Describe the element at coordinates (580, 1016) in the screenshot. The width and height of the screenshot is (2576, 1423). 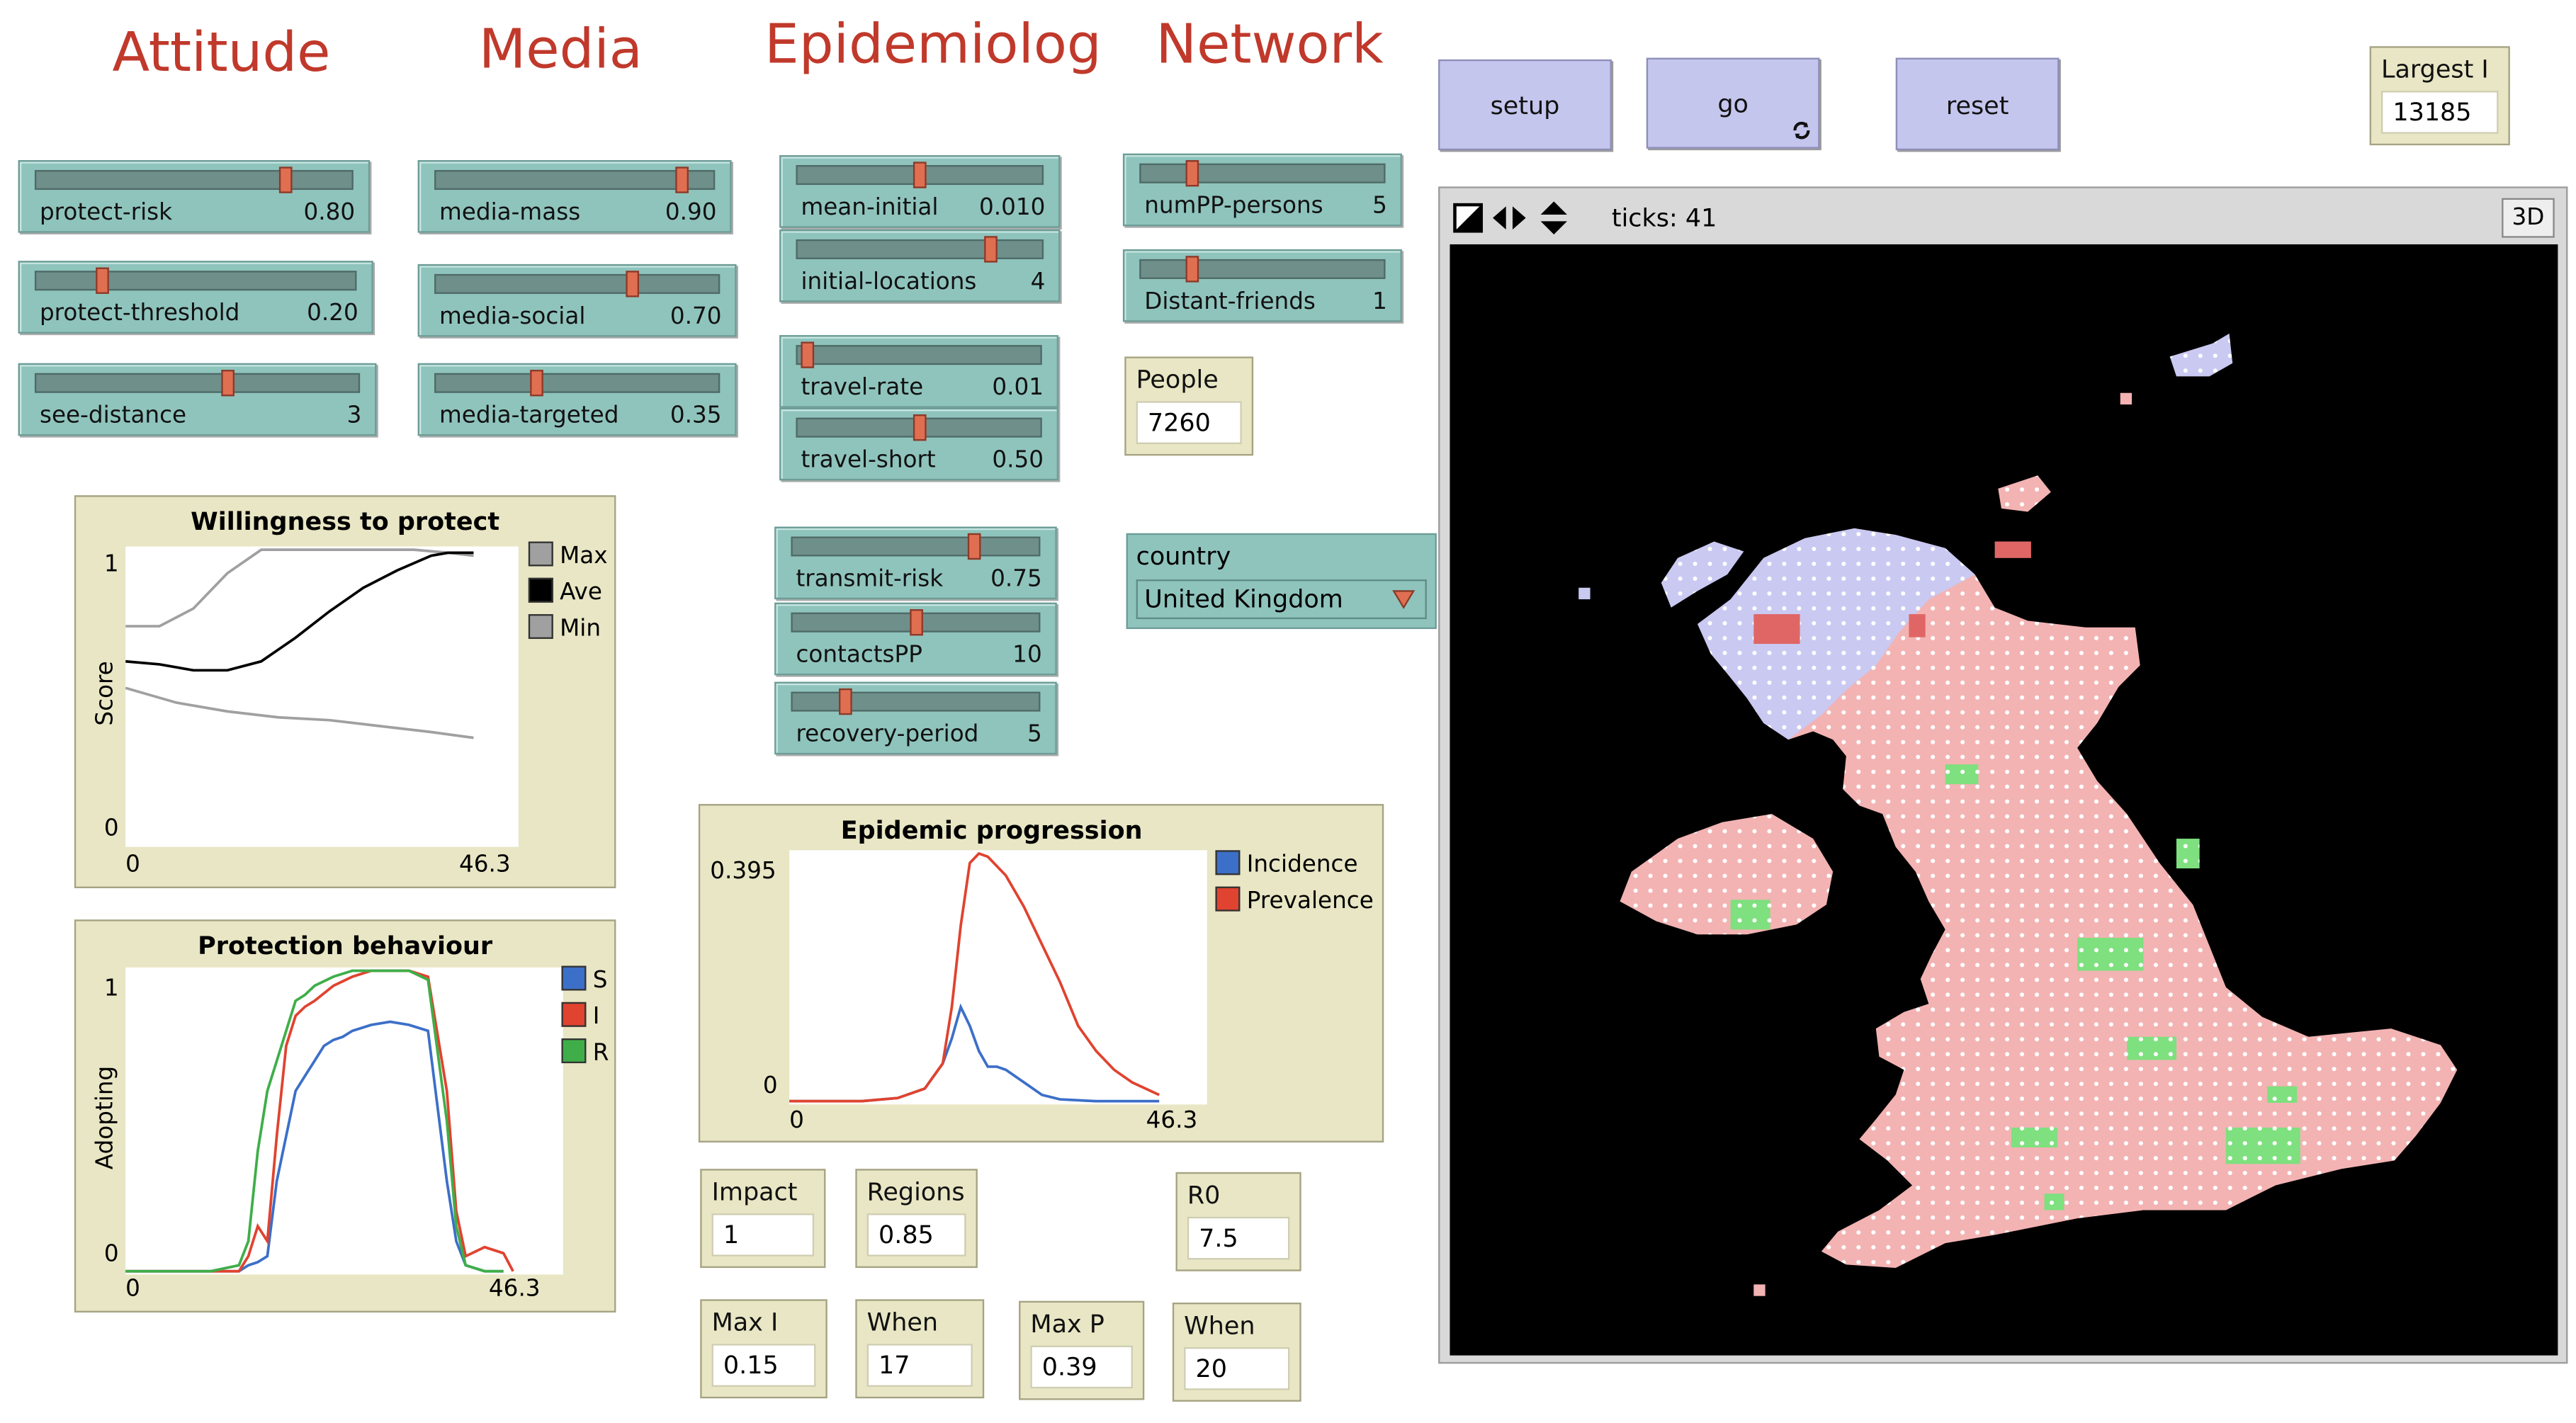
I see `legend-item: I` at that location.